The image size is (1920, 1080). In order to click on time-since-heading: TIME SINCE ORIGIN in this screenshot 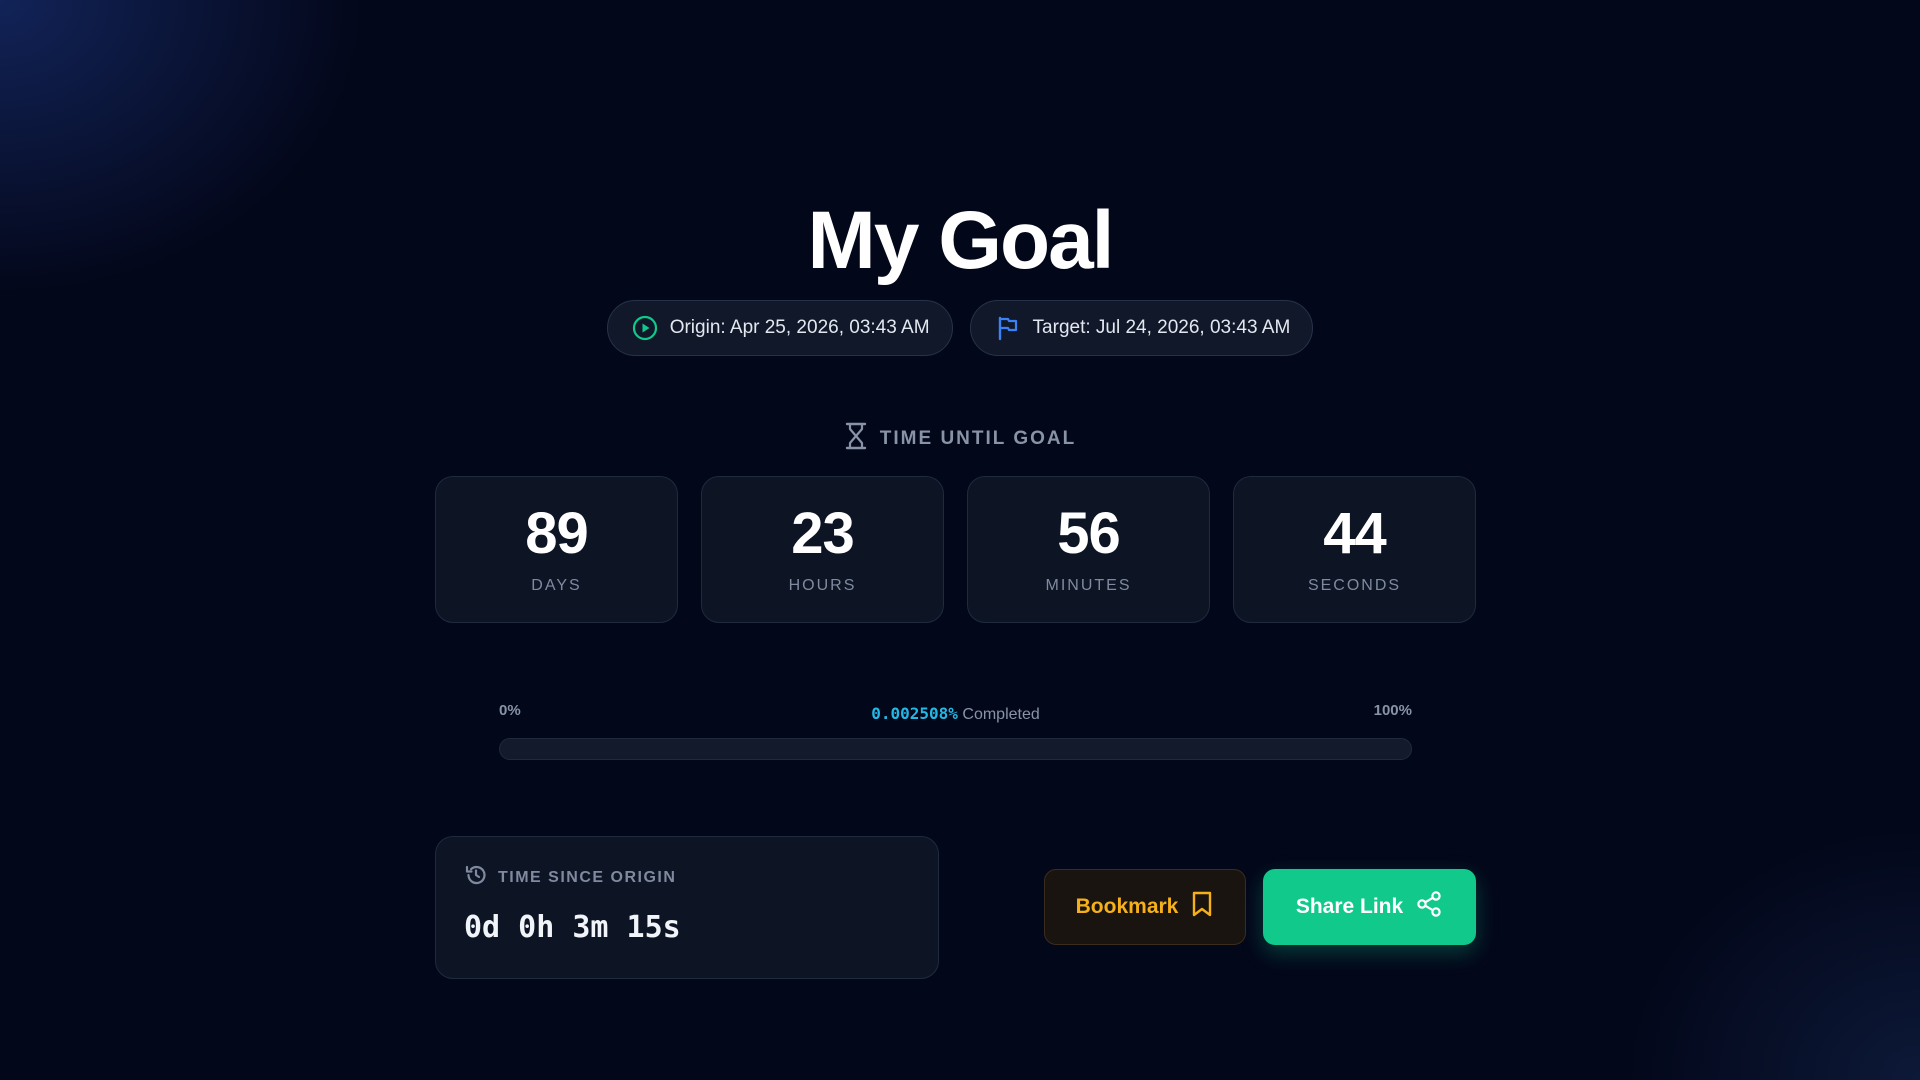, I will do `click(687, 877)`.